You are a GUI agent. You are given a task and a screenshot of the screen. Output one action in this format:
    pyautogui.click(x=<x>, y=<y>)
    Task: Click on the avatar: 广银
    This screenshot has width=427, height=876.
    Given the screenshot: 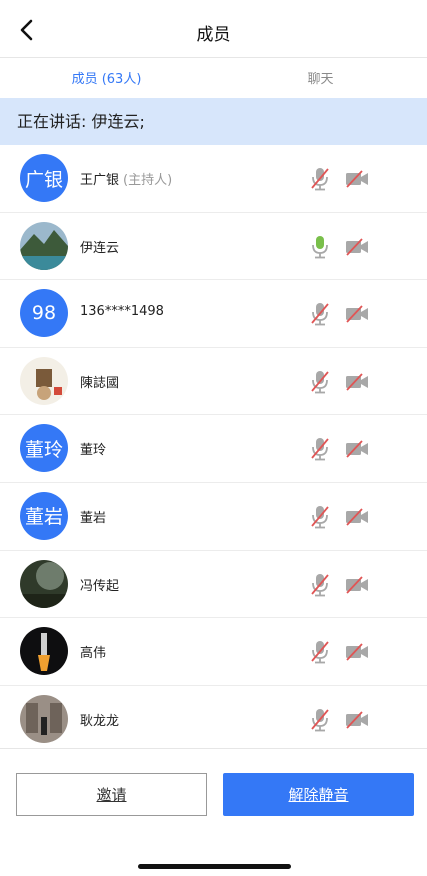 What is the action you would take?
    pyautogui.click(x=44, y=178)
    